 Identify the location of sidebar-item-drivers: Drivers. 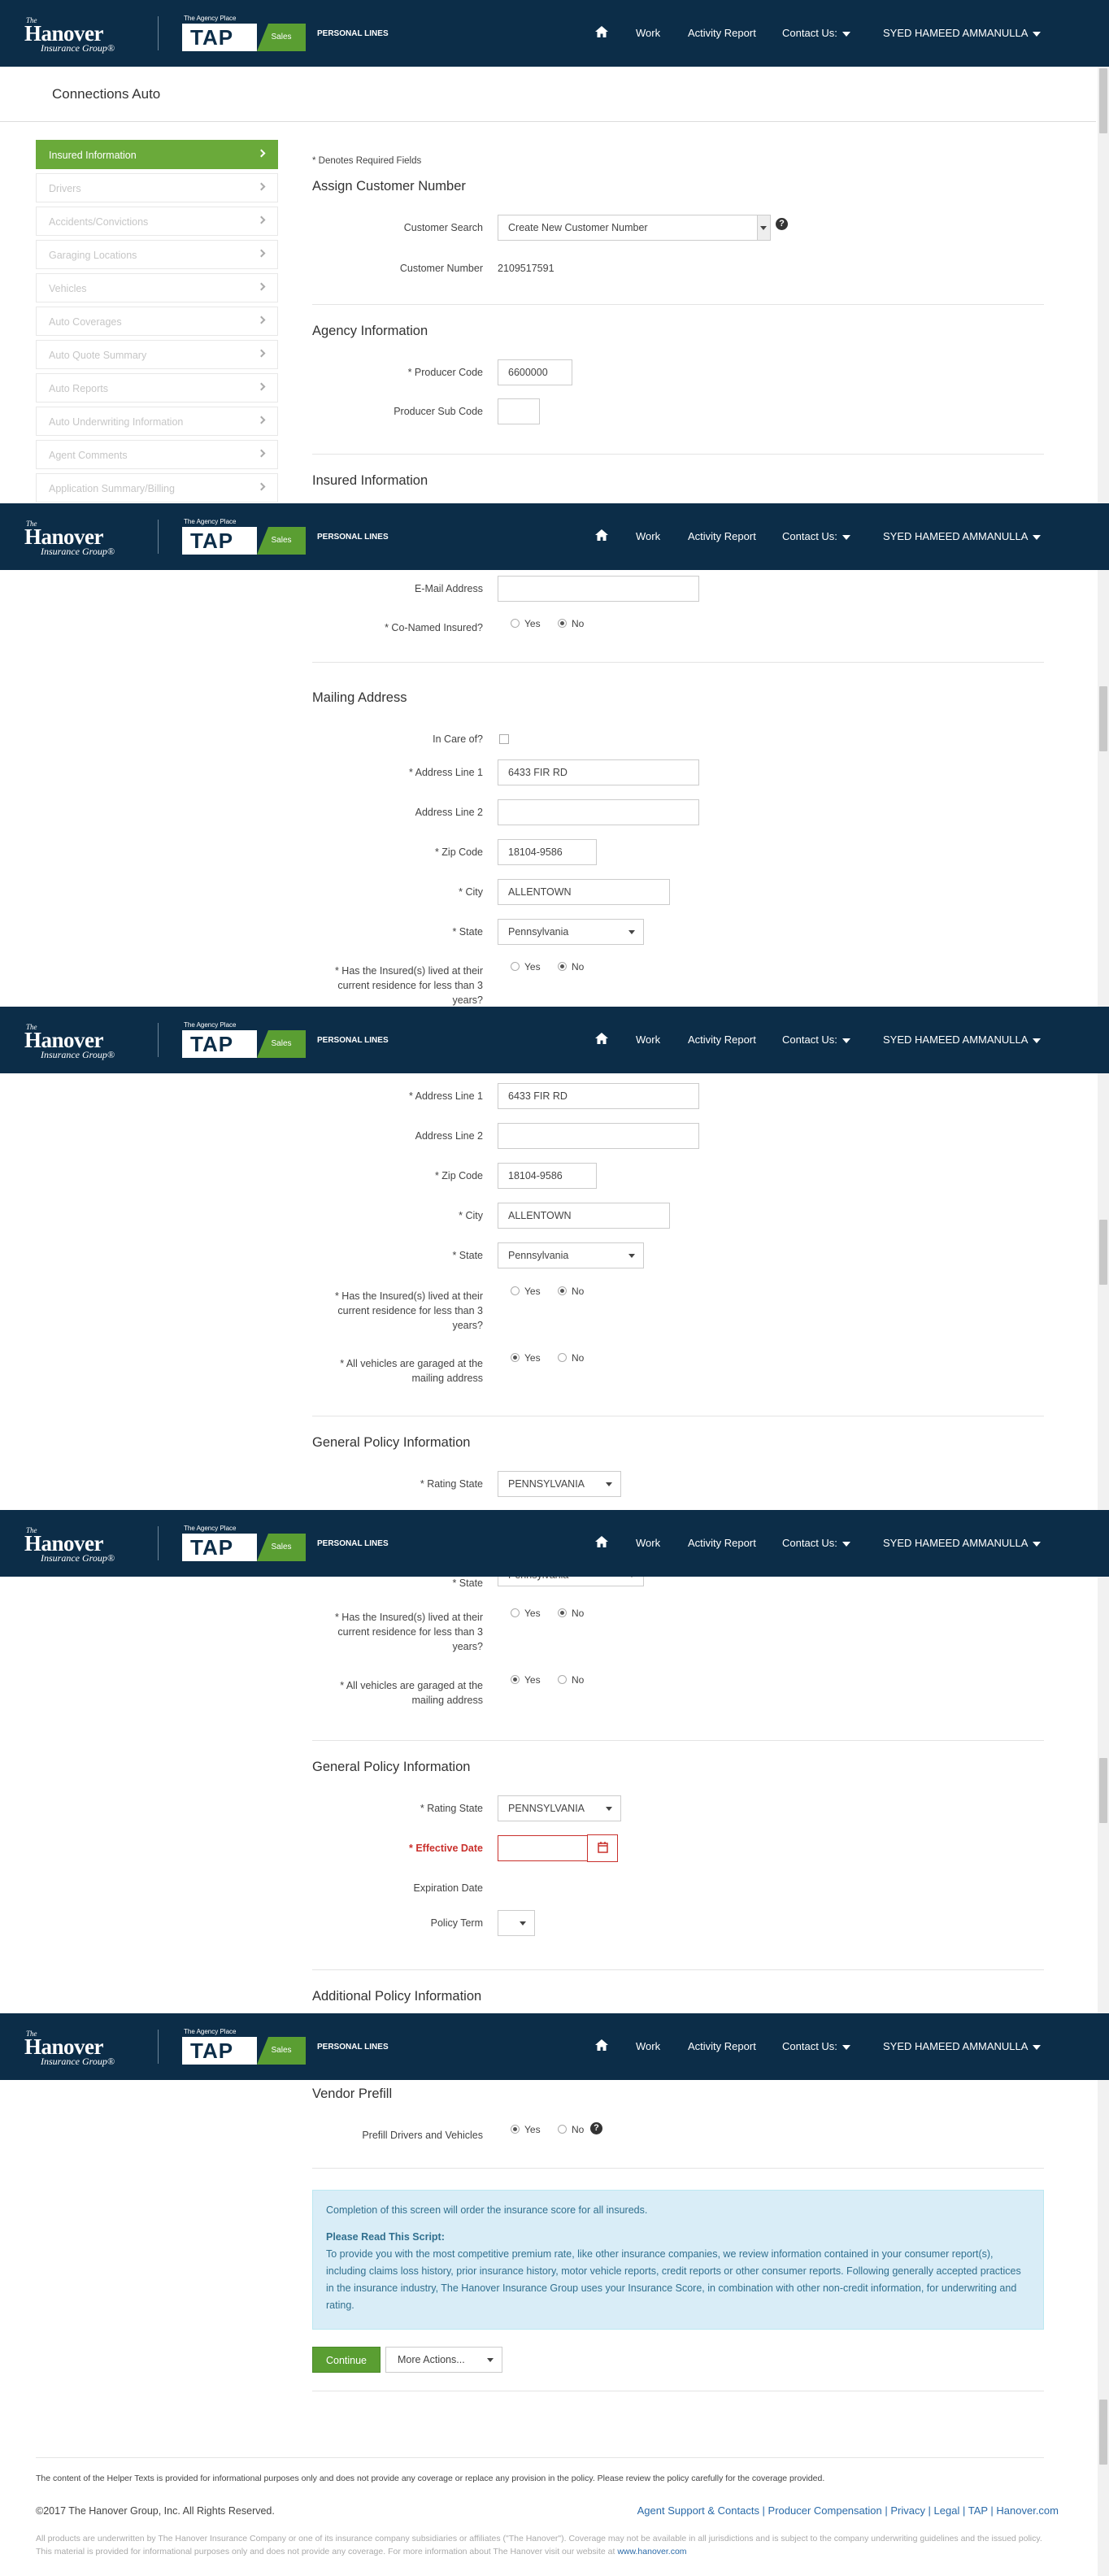
(157, 188).